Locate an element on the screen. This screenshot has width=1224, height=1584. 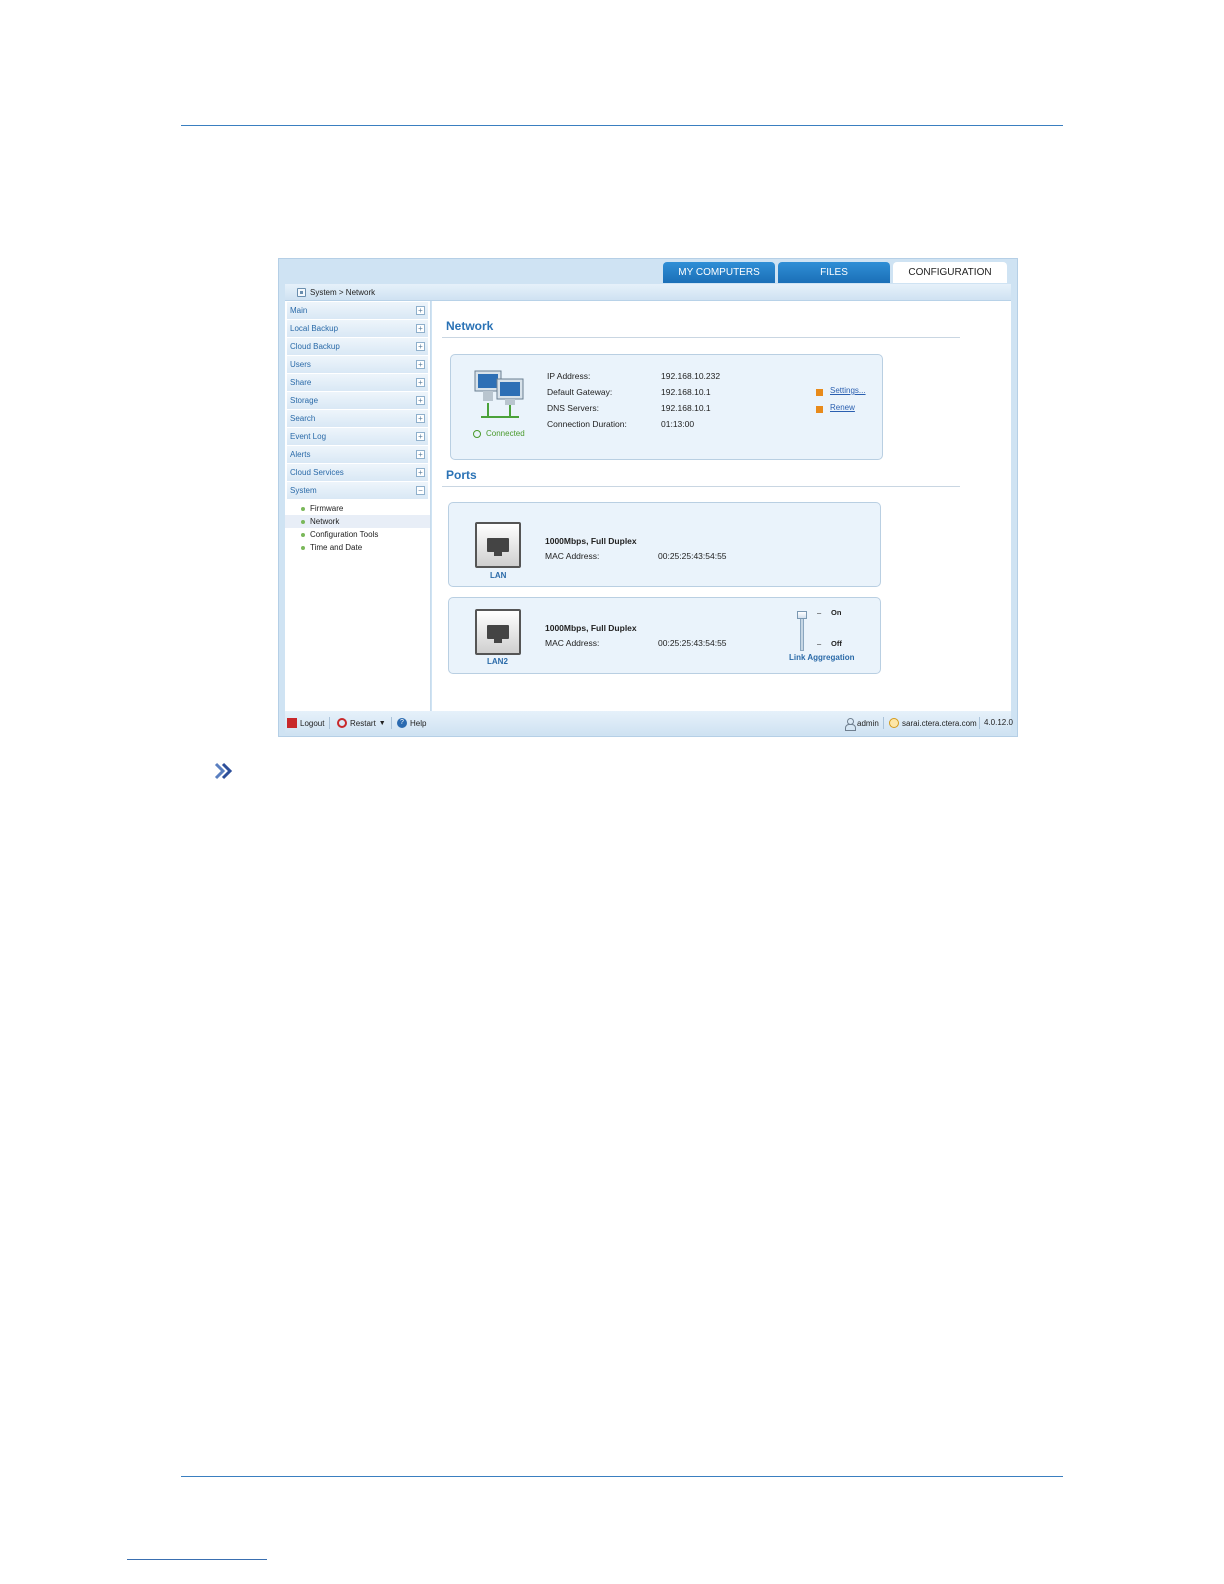
connection-status: Connected is located at coordinates (499, 433).